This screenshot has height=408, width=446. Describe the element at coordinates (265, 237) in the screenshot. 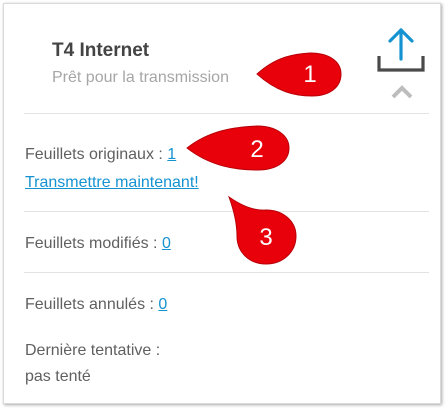

I see `callout-number-3: 3` at that location.